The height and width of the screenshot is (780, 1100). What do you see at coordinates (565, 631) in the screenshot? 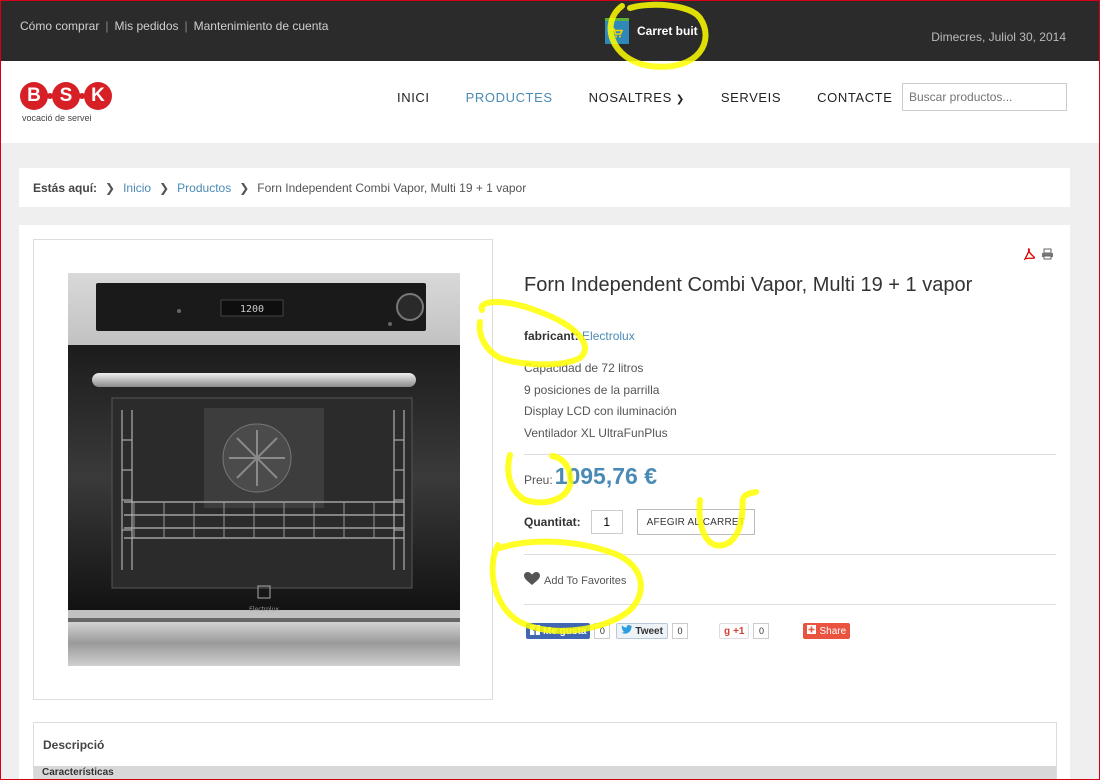
I see `facebook-label: Me gusta` at bounding box center [565, 631].